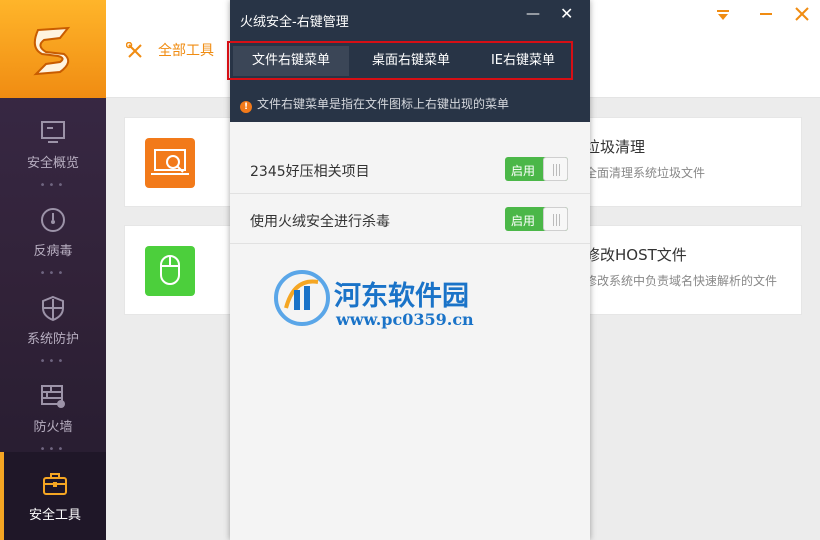 The width and height of the screenshot is (820, 540). Describe the element at coordinates (54, 515) in the screenshot. I see `sidebar-item-label: 安全工具` at that location.